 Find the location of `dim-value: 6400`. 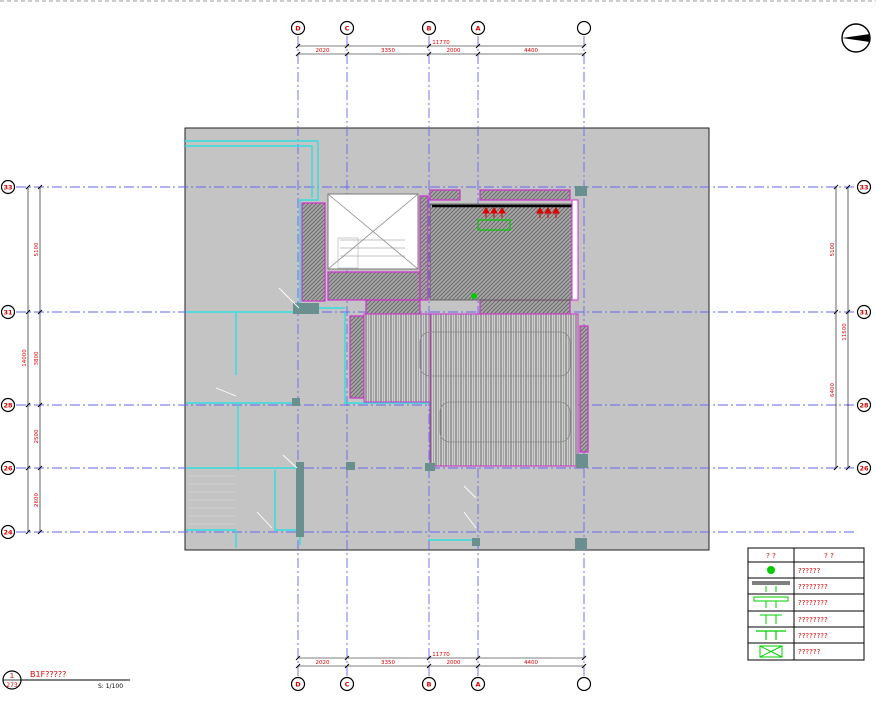

dim-value: 6400 is located at coordinates (833, 390).